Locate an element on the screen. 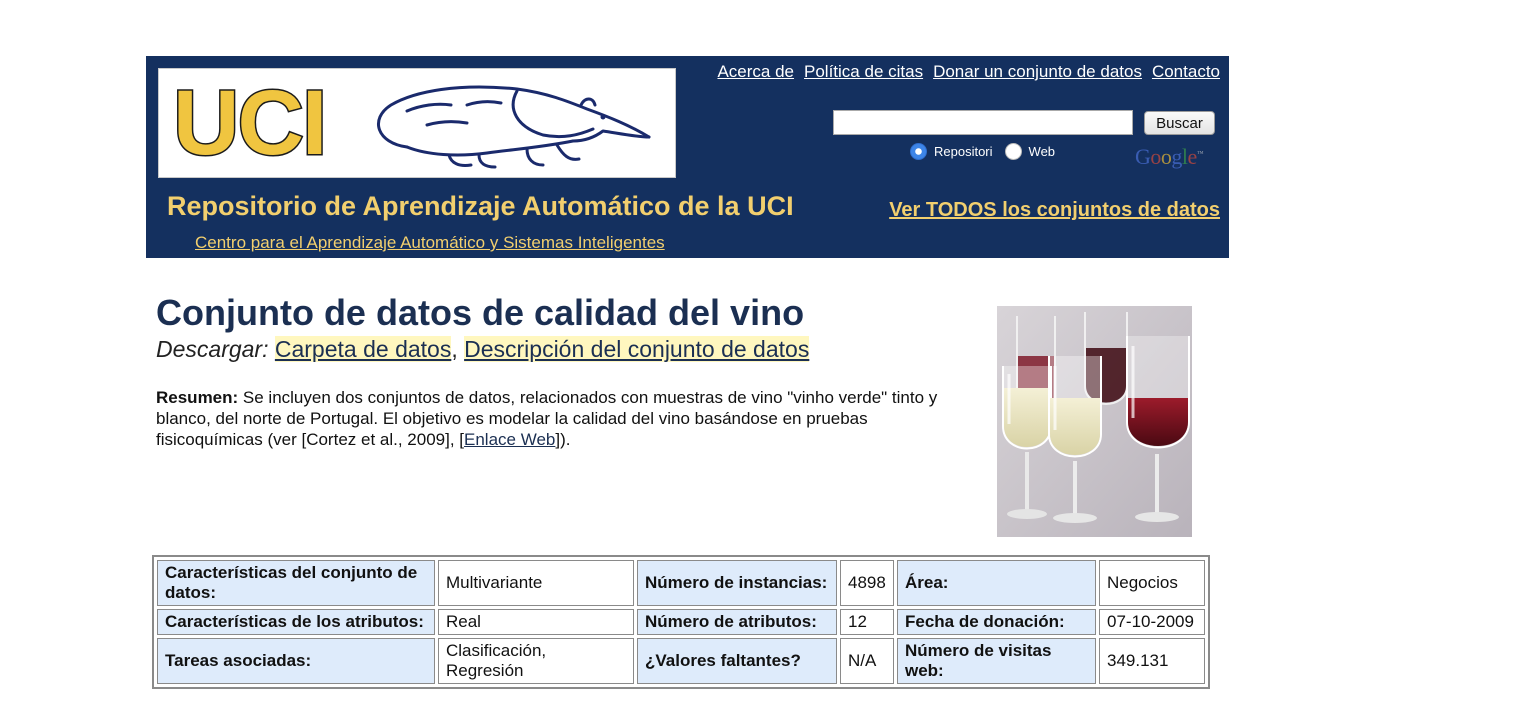  logo-text: UCI is located at coordinates (249, 123).